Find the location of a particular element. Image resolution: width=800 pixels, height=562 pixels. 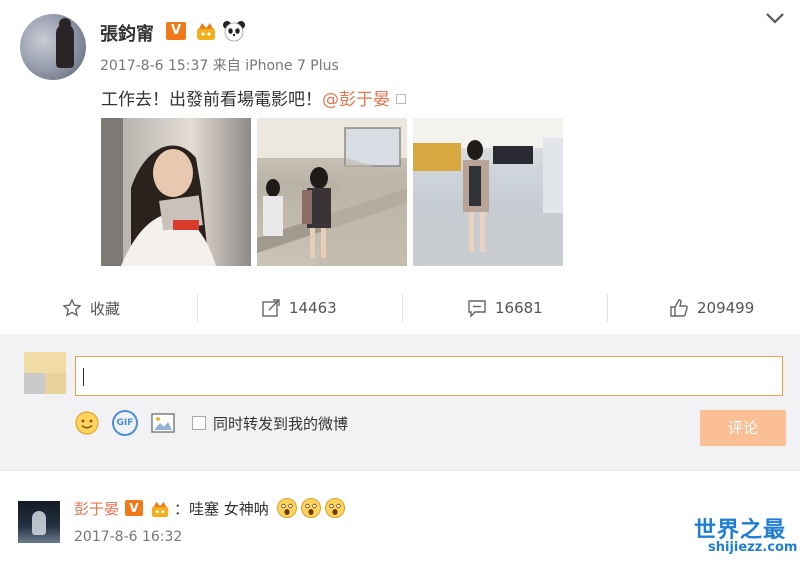

thumbs-up-icon is located at coordinates (679, 308).